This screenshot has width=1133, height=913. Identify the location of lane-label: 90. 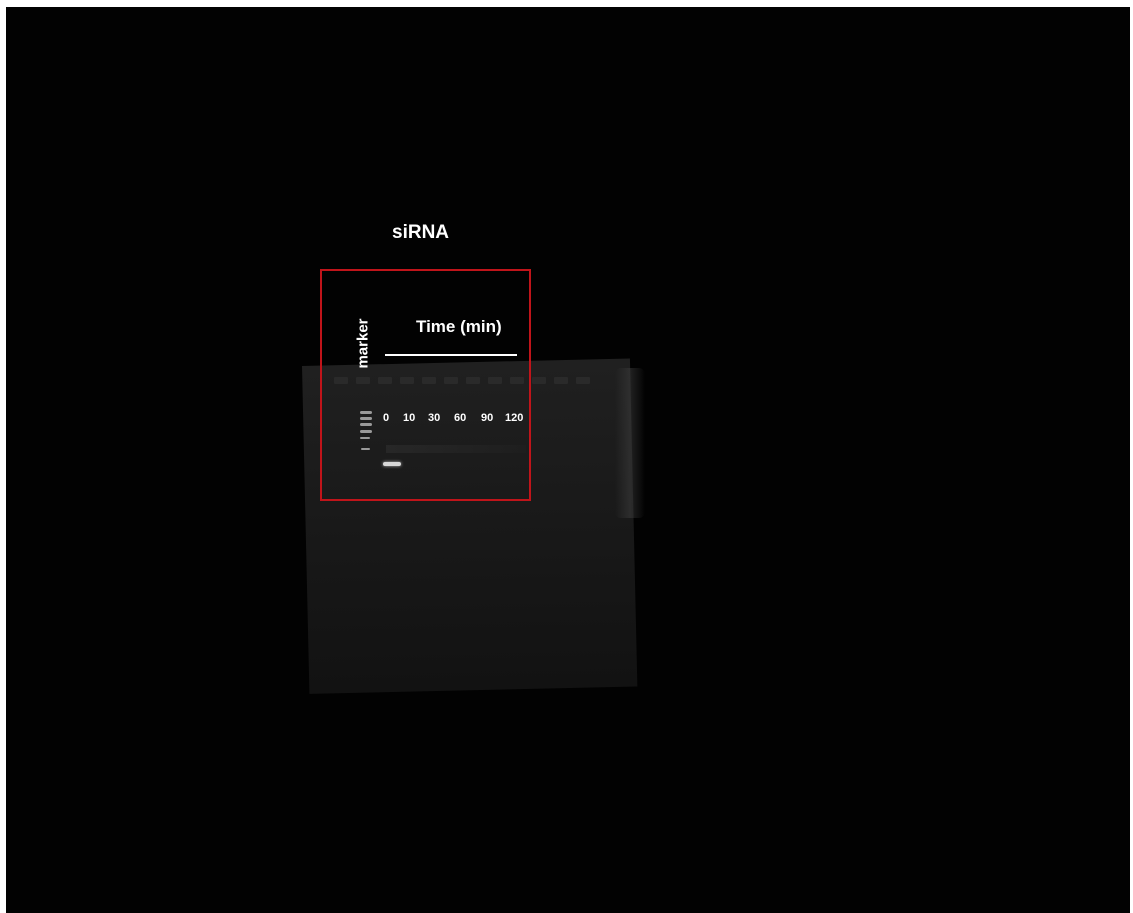
(487, 418).